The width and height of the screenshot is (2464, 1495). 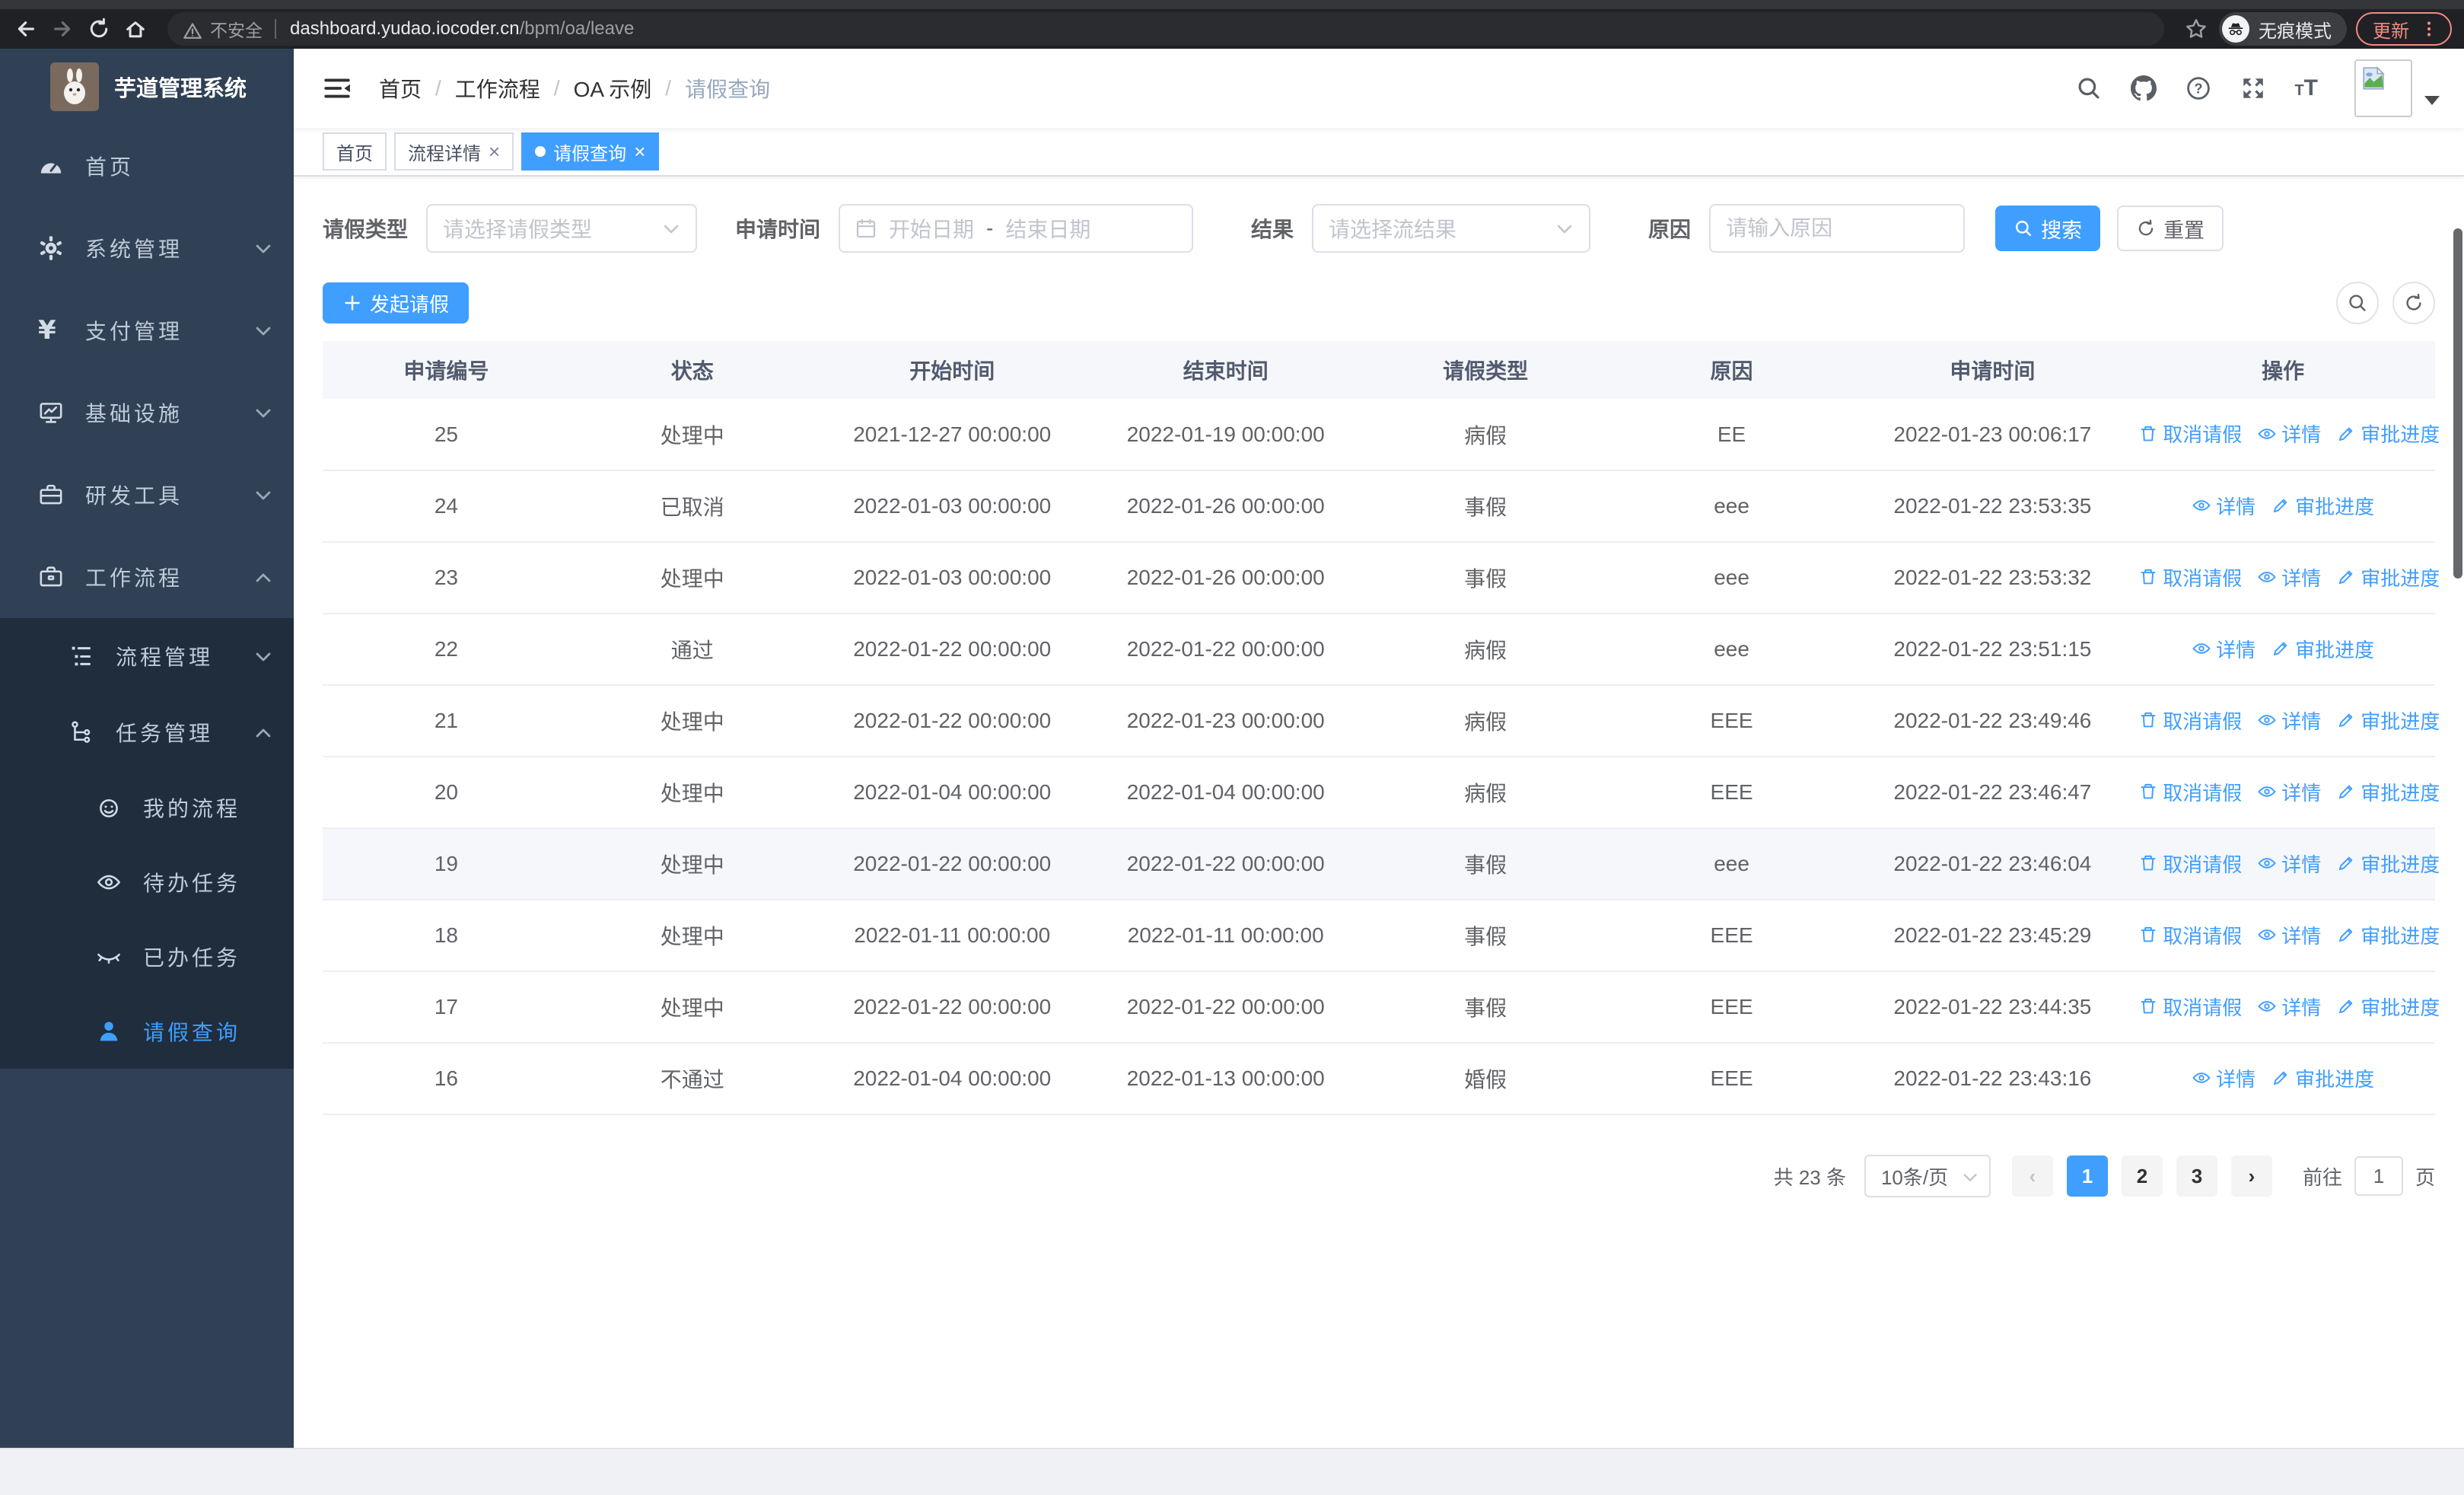 I want to click on status: 不通过, so click(x=692, y=1079).